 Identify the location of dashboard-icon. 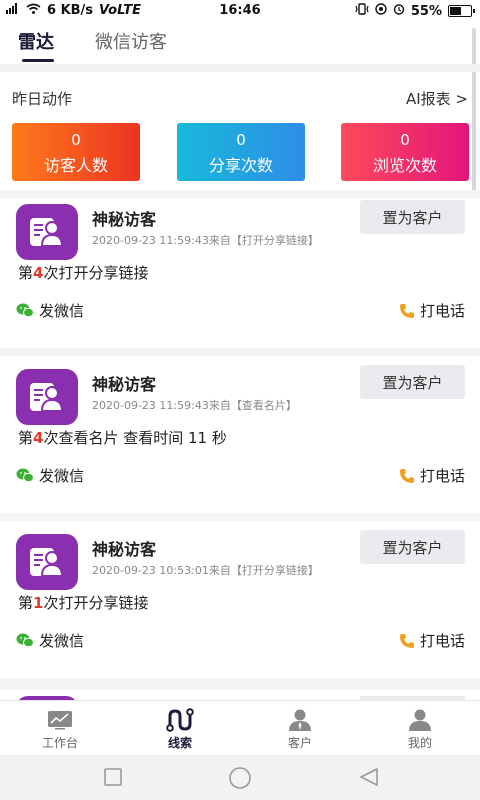
(60, 720).